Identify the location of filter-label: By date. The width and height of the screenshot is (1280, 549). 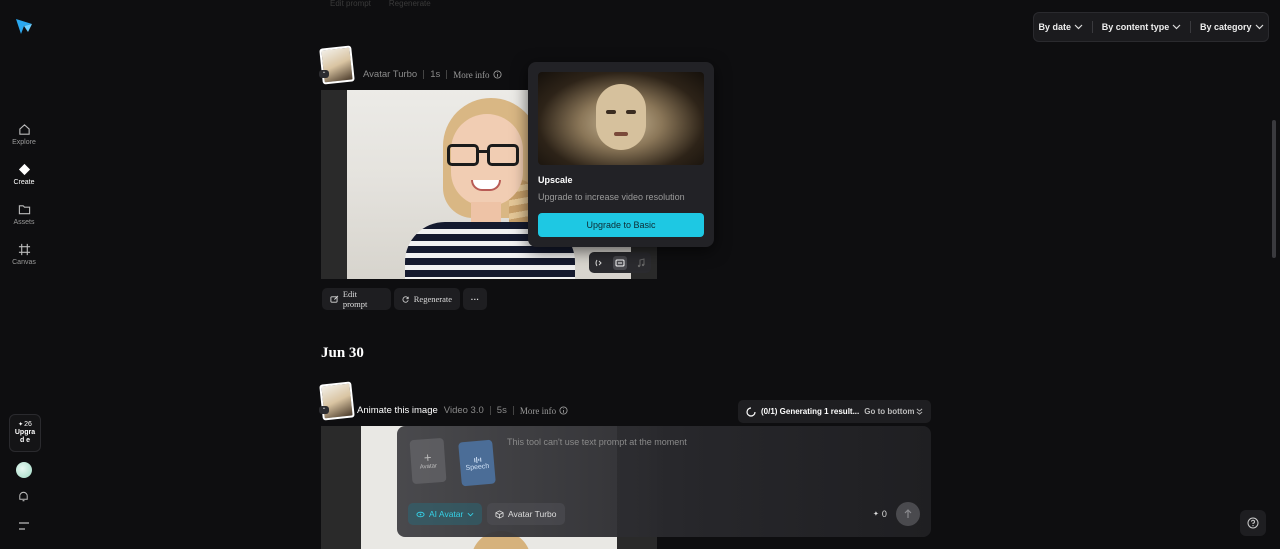
(1054, 27).